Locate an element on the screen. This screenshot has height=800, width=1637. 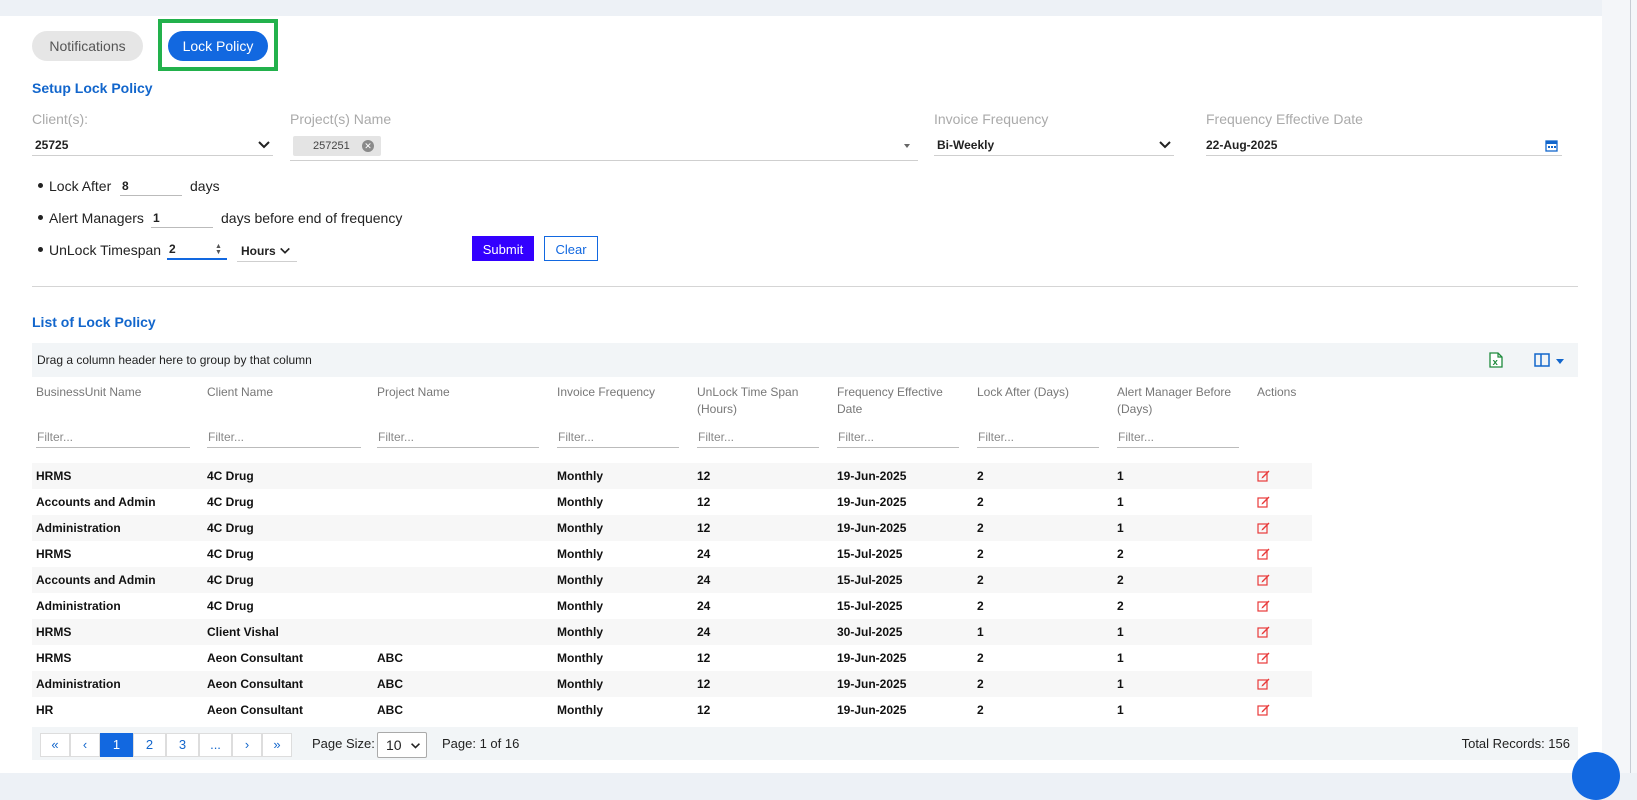
excel-export-icon: X is located at coordinates (1496, 360).